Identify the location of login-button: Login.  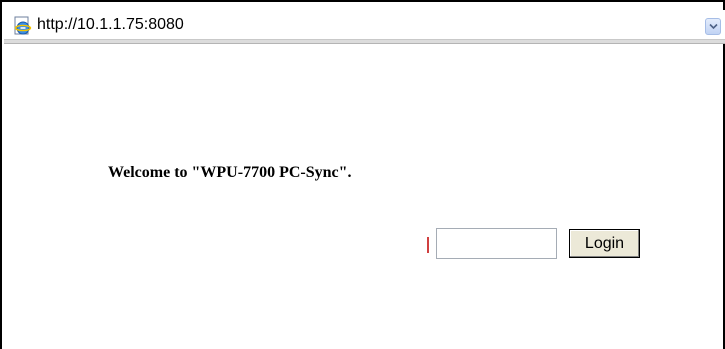
(604, 243).